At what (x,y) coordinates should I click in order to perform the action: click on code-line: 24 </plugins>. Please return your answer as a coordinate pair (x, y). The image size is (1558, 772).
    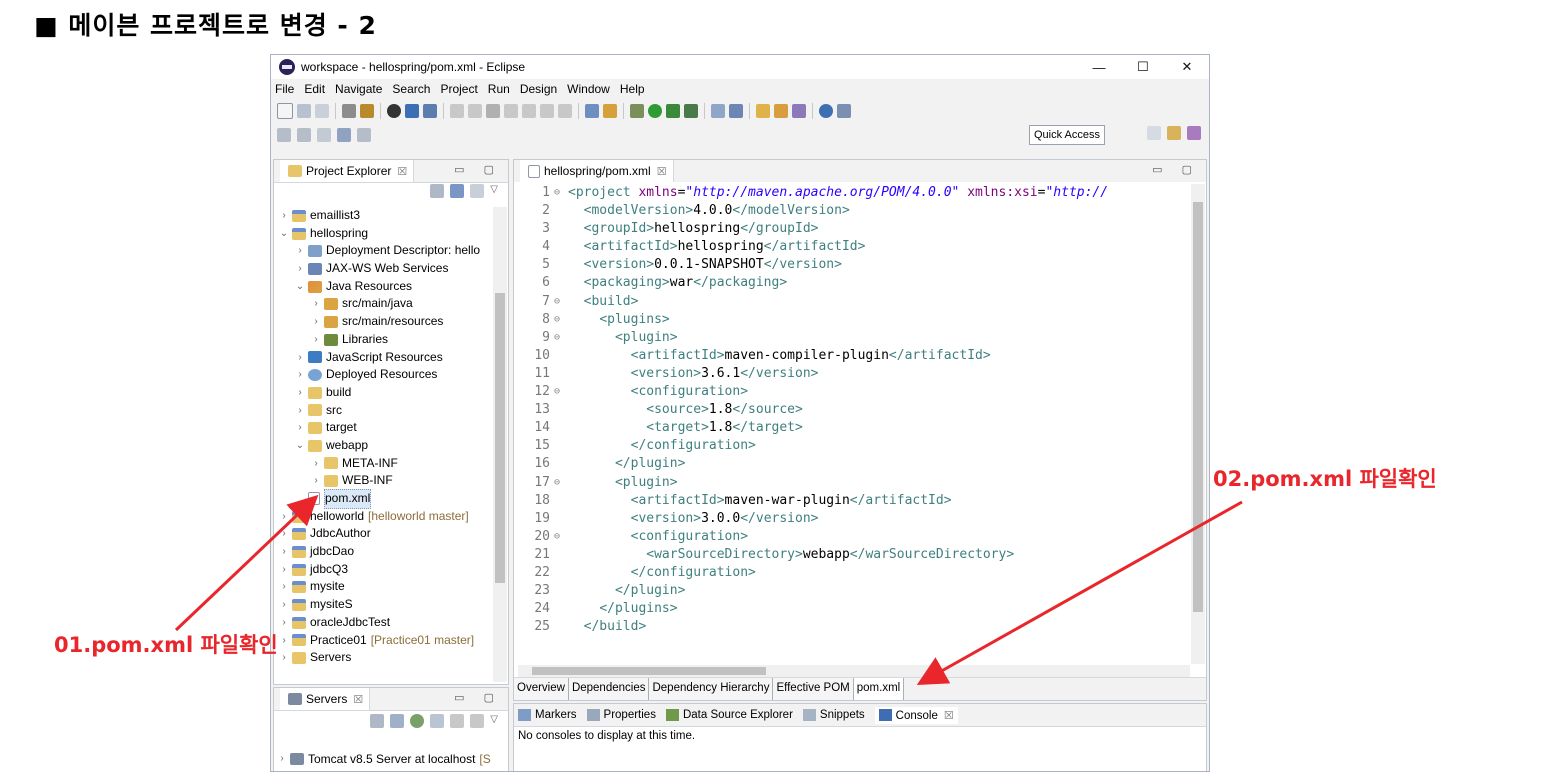
    Looking at the image, I should click on (845, 609).